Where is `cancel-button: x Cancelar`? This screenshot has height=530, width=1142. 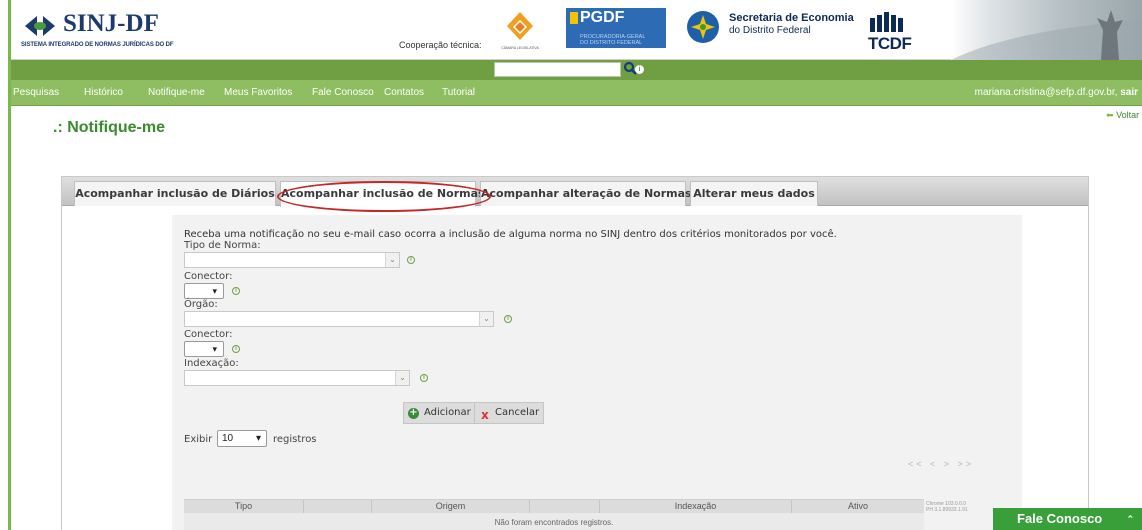
cancel-button: x Cancelar is located at coordinates (509, 413).